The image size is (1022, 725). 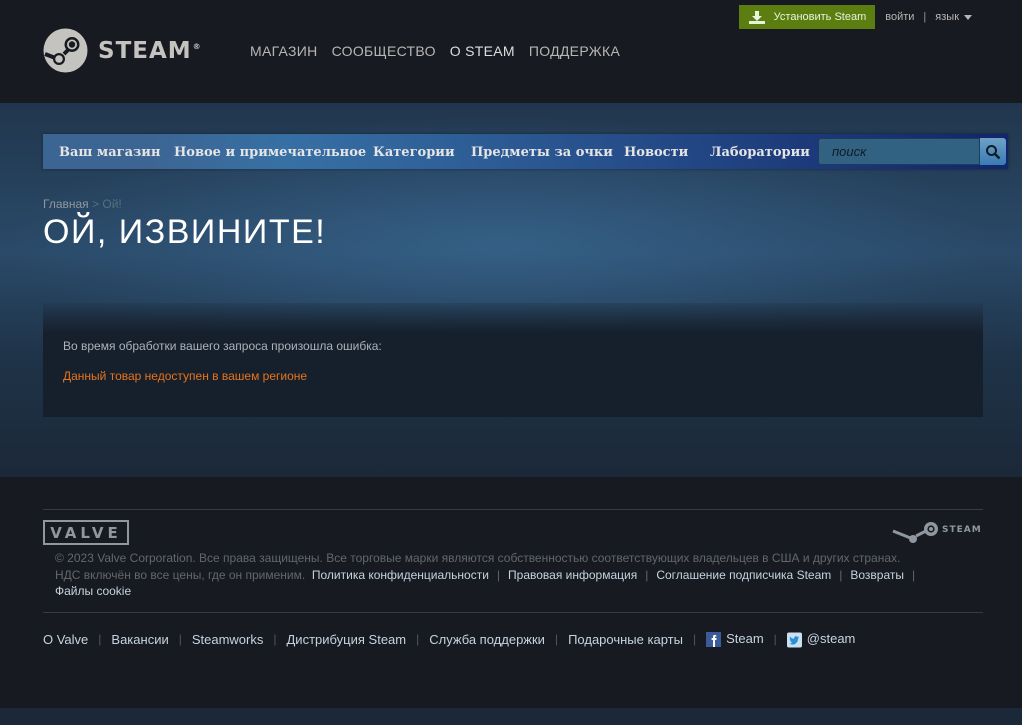 What do you see at coordinates (756, 17) in the screenshot?
I see `download-icon` at bounding box center [756, 17].